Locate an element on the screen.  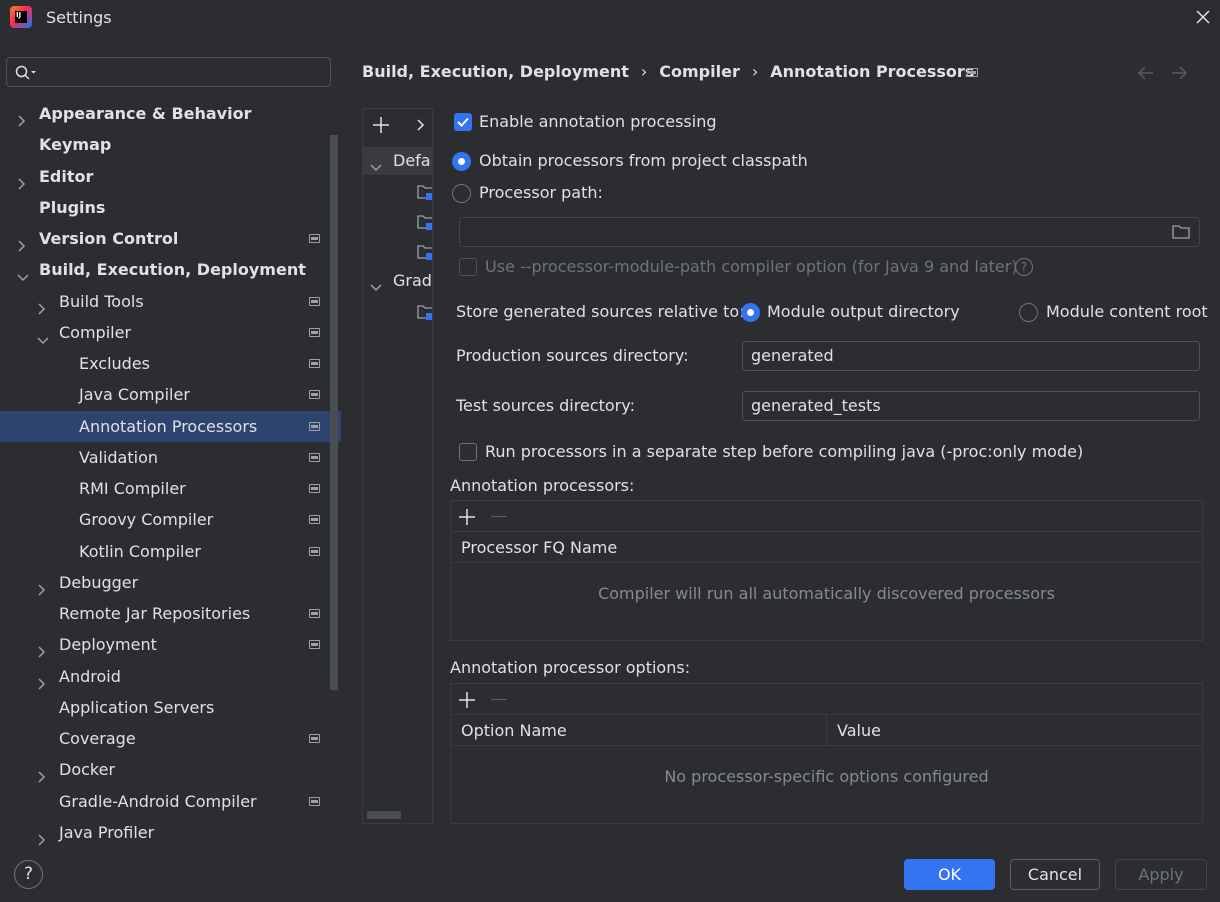
close-icon is located at coordinates (1203, 17).